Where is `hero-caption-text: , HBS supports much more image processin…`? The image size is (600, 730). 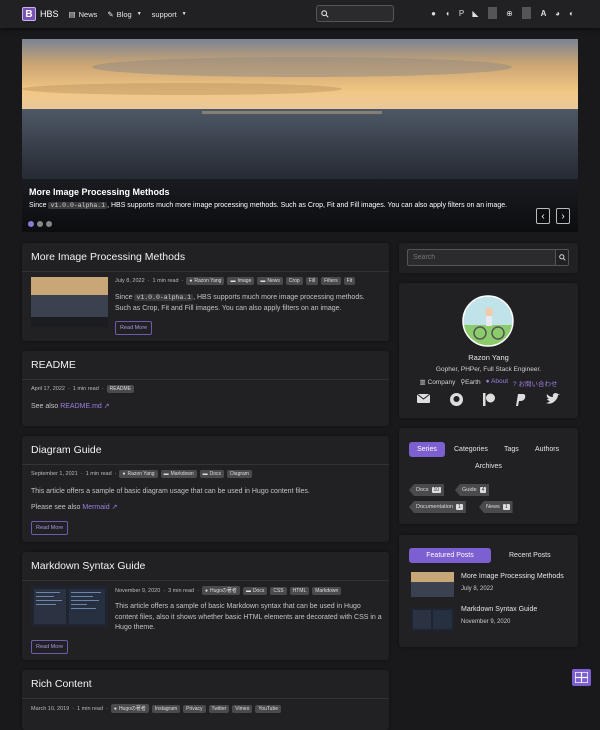 hero-caption-text: , HBS supports much more image processin… is located at coordinates (307, 205).